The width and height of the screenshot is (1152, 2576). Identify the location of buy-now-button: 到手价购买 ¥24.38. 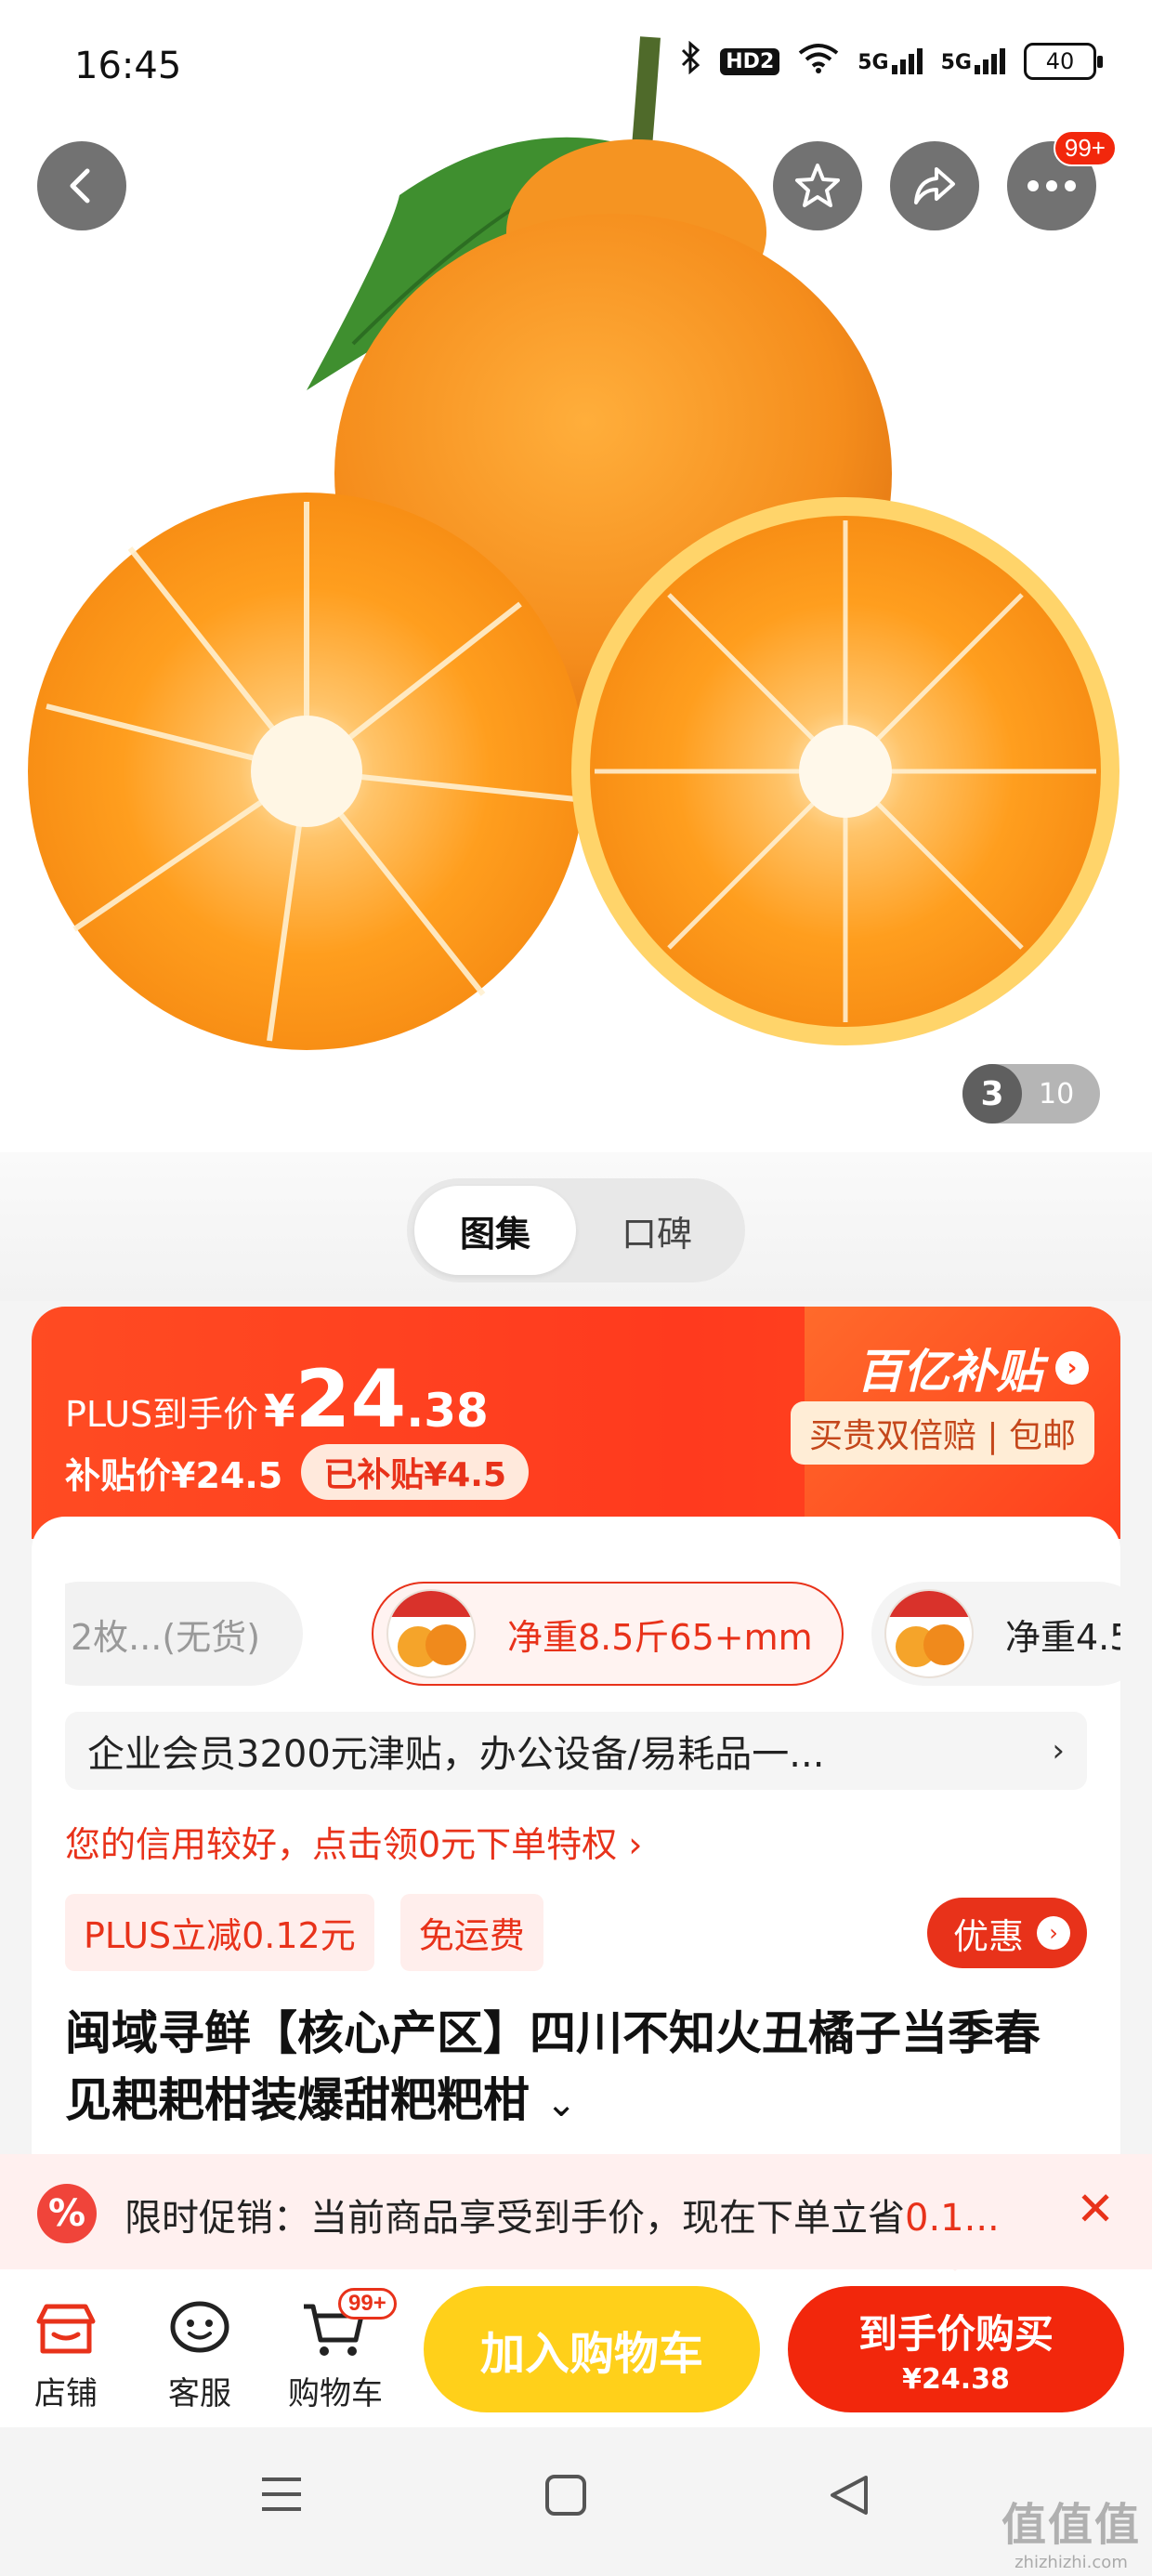
(956, 2349).